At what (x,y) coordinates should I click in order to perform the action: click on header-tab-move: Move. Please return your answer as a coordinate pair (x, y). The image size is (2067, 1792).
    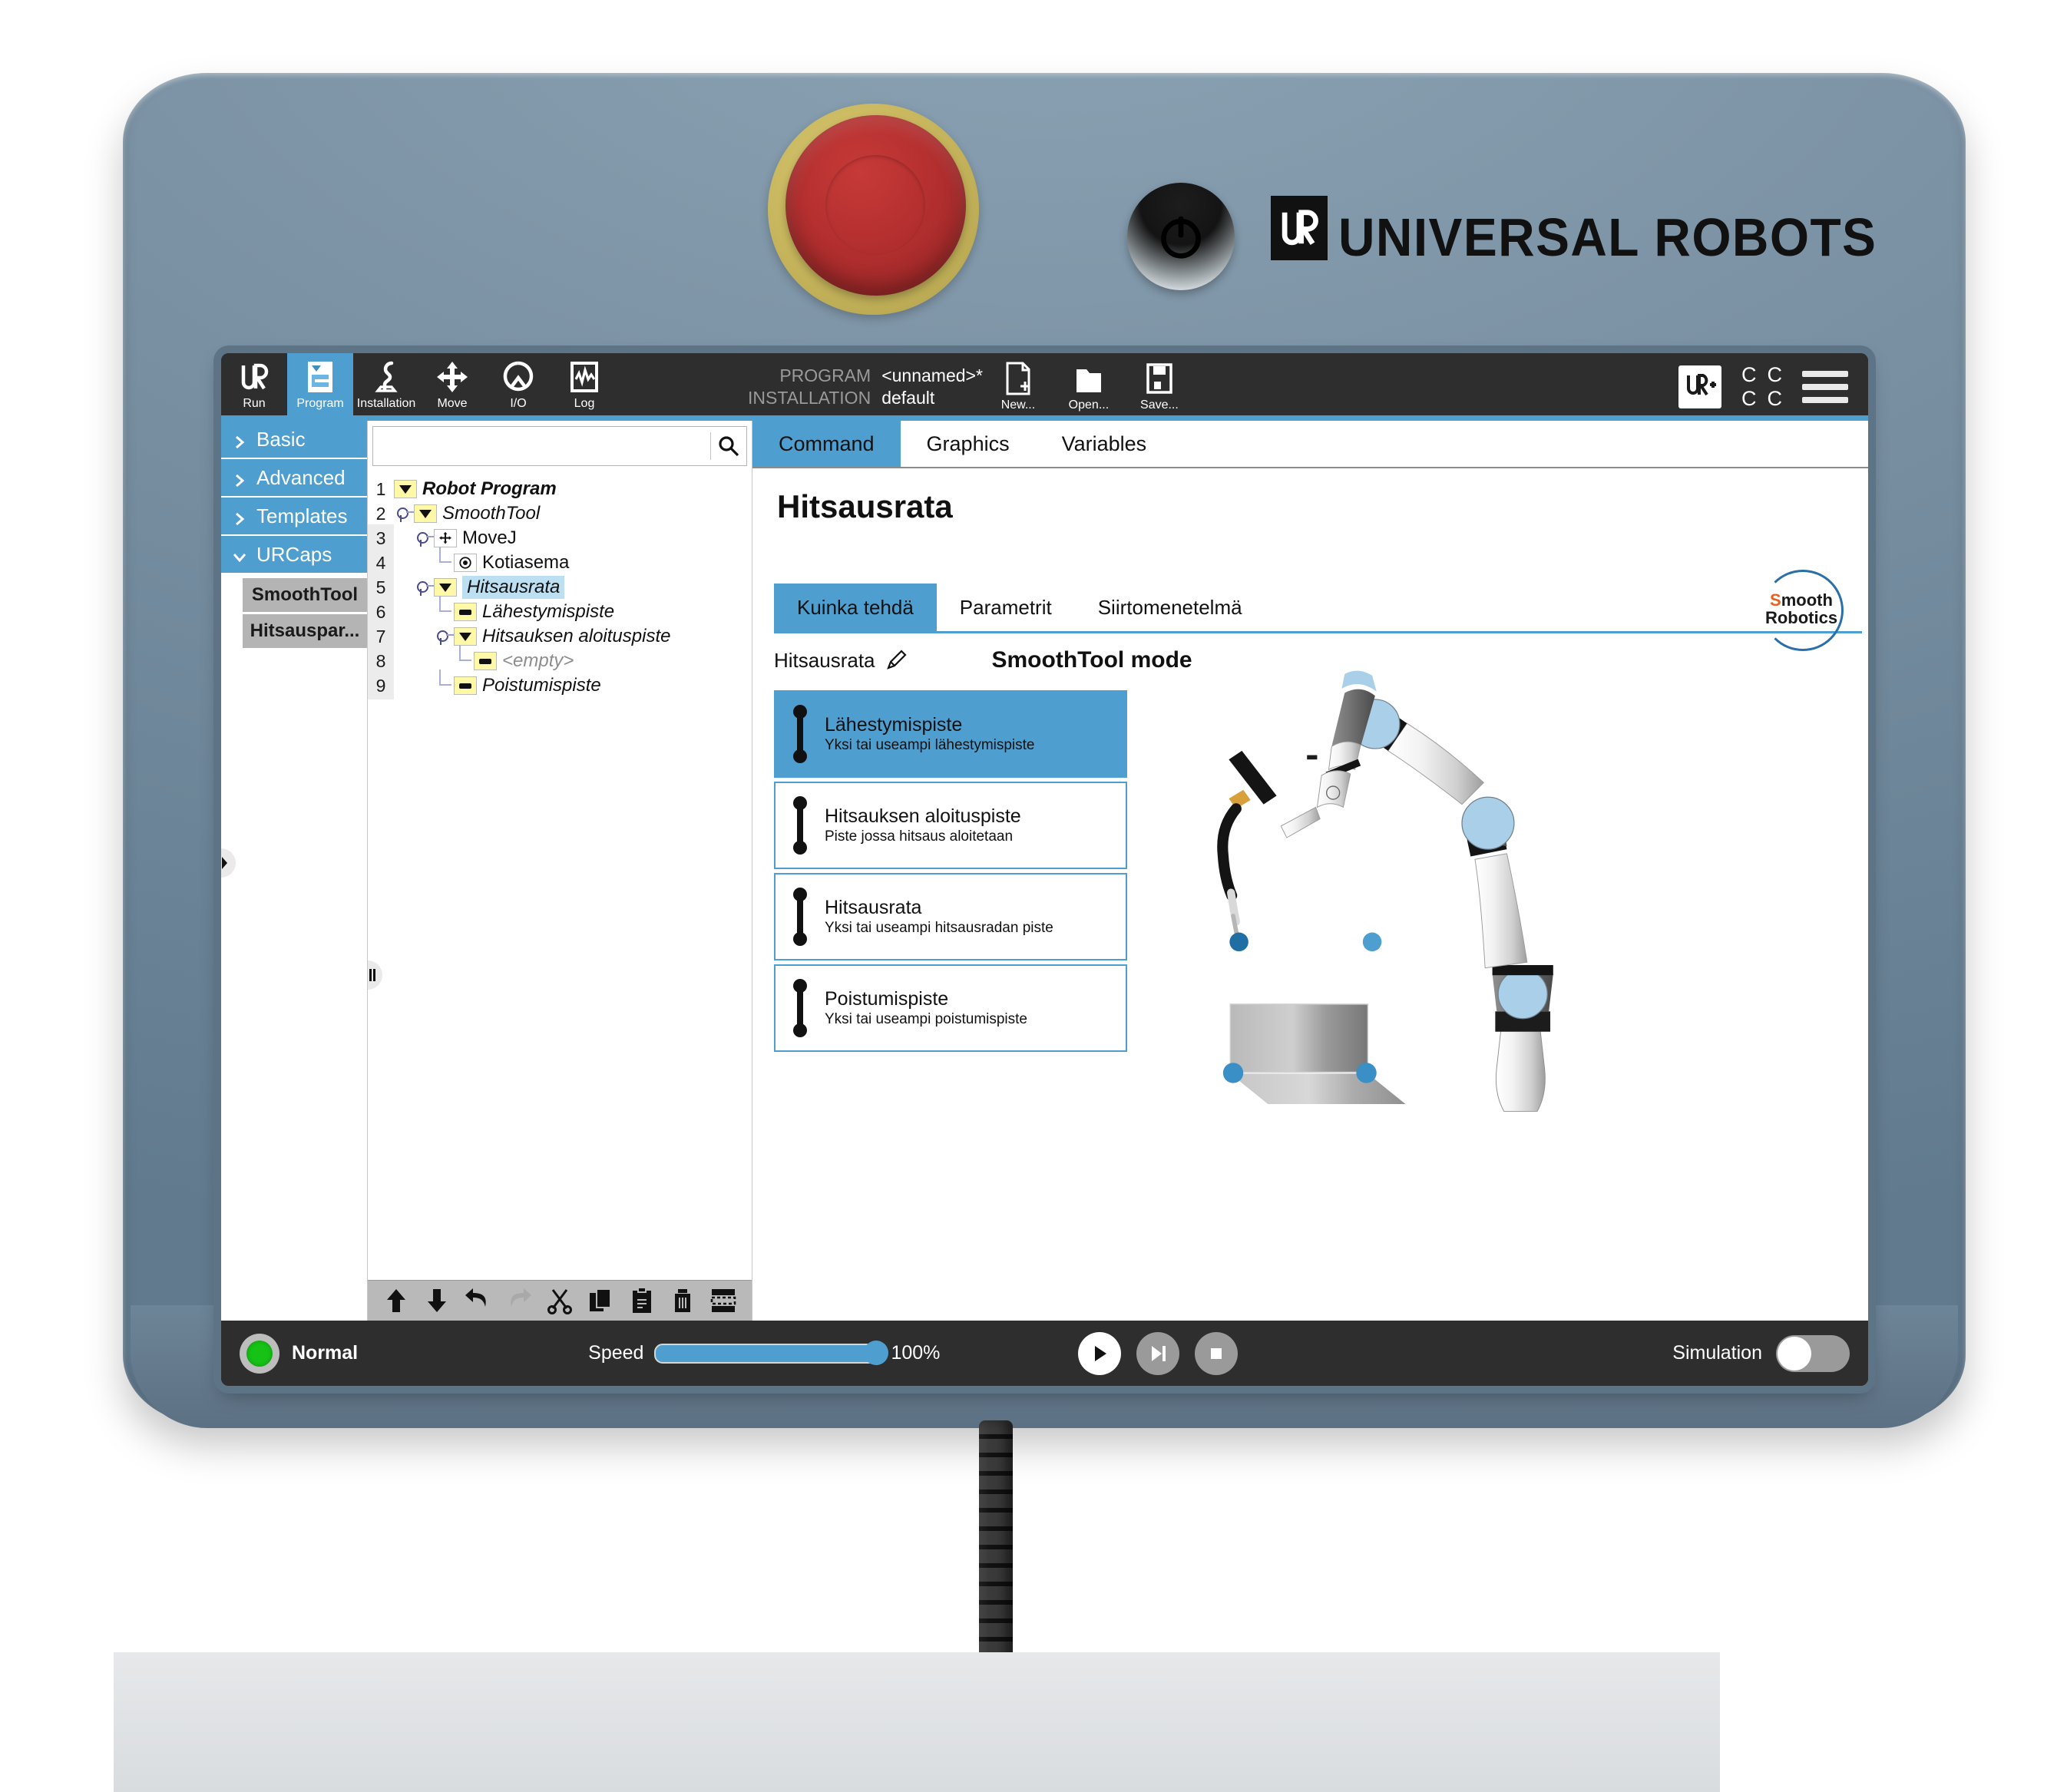
    Looking at the image, I should click on (452, 387).